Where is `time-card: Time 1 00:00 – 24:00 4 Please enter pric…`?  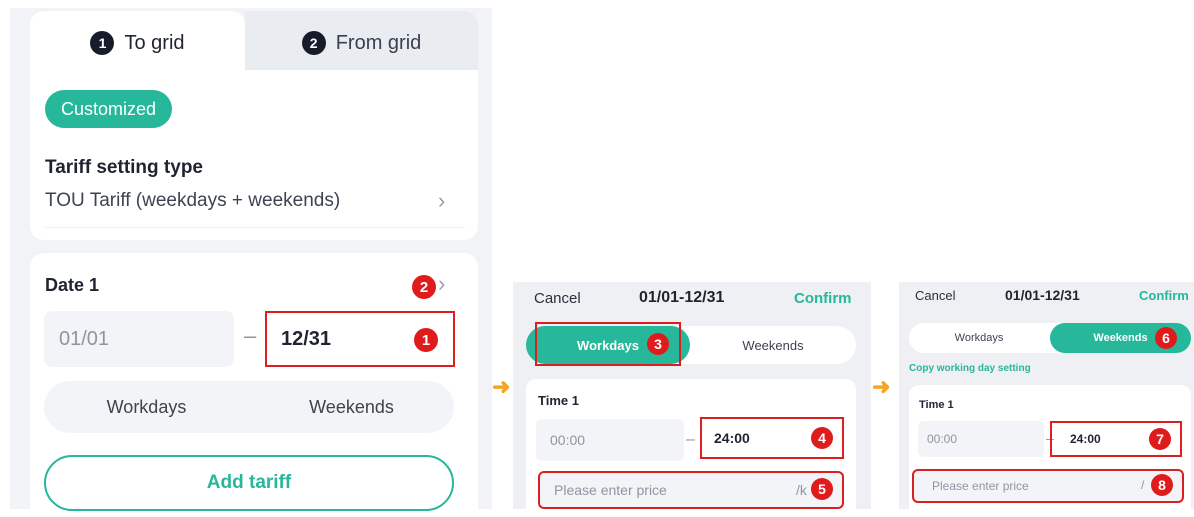
time-card: Time 1 00:00 – 24:00 4 Please enter pric… is located at coordinates (691, 444).